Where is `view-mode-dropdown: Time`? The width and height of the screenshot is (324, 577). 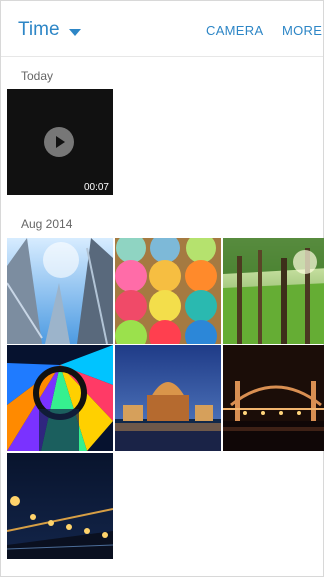 view-mode-dropdown: Time is located at coordinates (39, 30).